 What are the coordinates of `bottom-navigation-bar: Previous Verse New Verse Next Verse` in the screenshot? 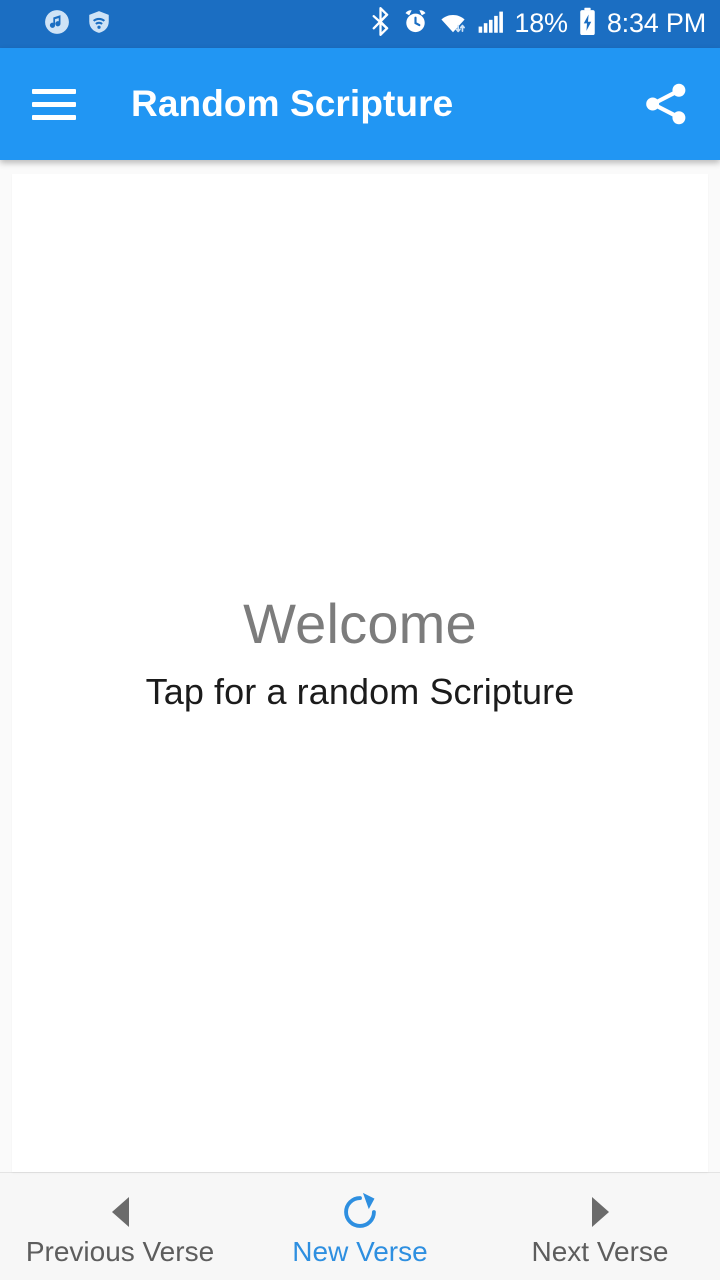 It's located at (360, 1226).